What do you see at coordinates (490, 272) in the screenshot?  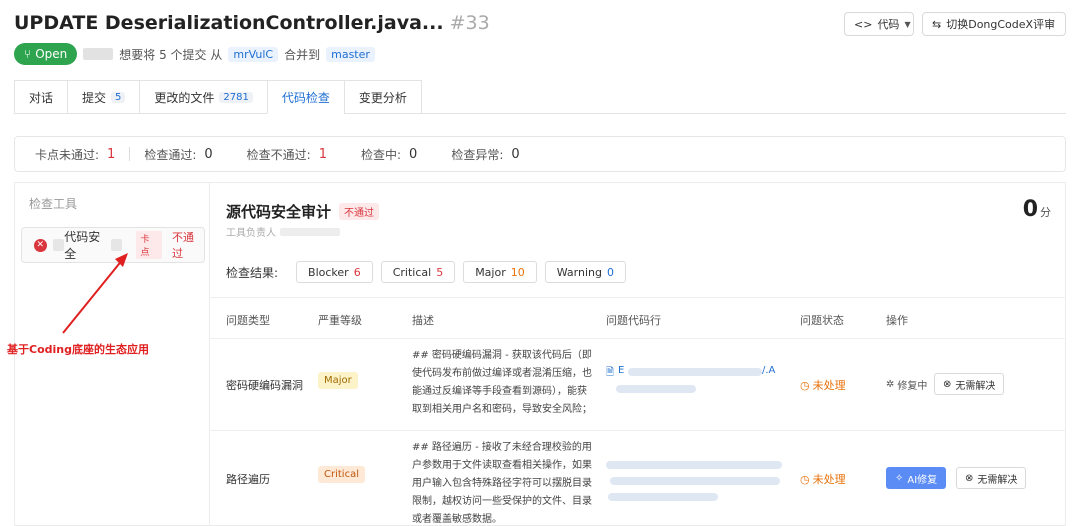 I see `chip-label: Major` at bounding box center [490, 272].